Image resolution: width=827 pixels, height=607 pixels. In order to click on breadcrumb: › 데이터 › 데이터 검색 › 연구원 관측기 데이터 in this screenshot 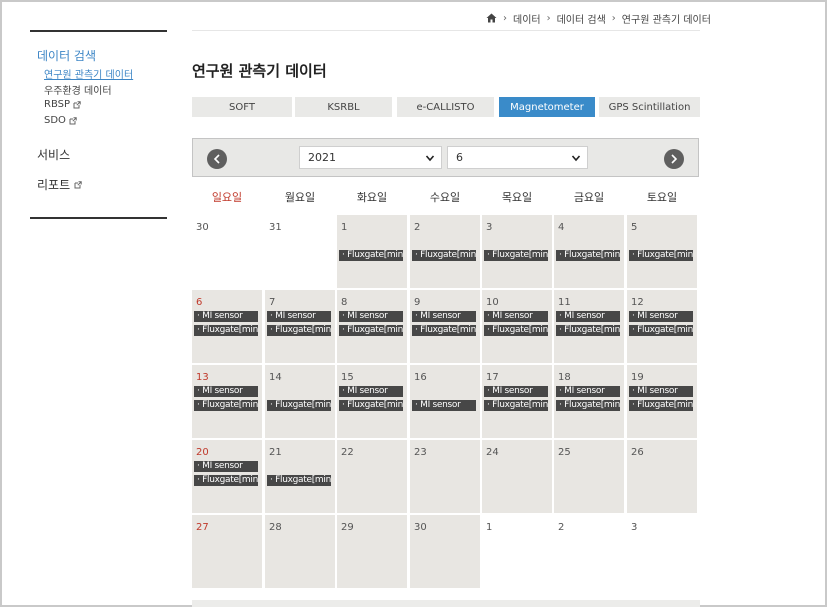, I will do `click(598, 18)`.